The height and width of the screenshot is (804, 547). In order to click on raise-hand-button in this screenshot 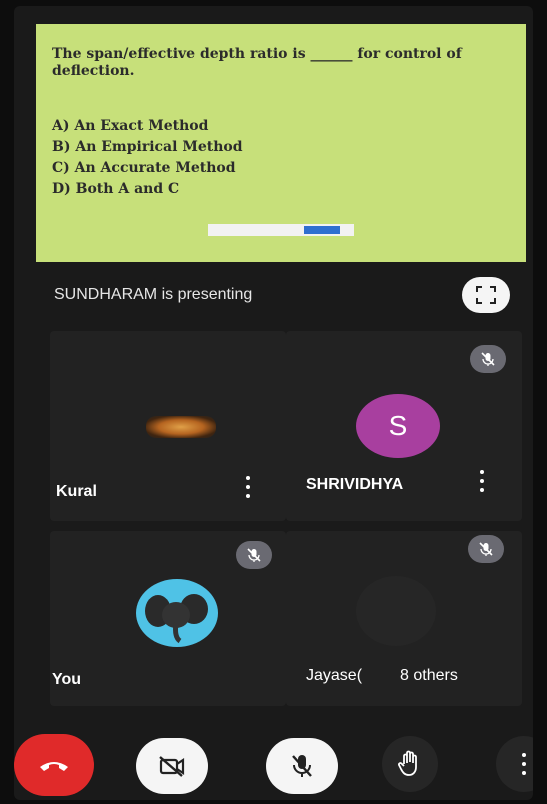, I will do `click(410, 764)`.